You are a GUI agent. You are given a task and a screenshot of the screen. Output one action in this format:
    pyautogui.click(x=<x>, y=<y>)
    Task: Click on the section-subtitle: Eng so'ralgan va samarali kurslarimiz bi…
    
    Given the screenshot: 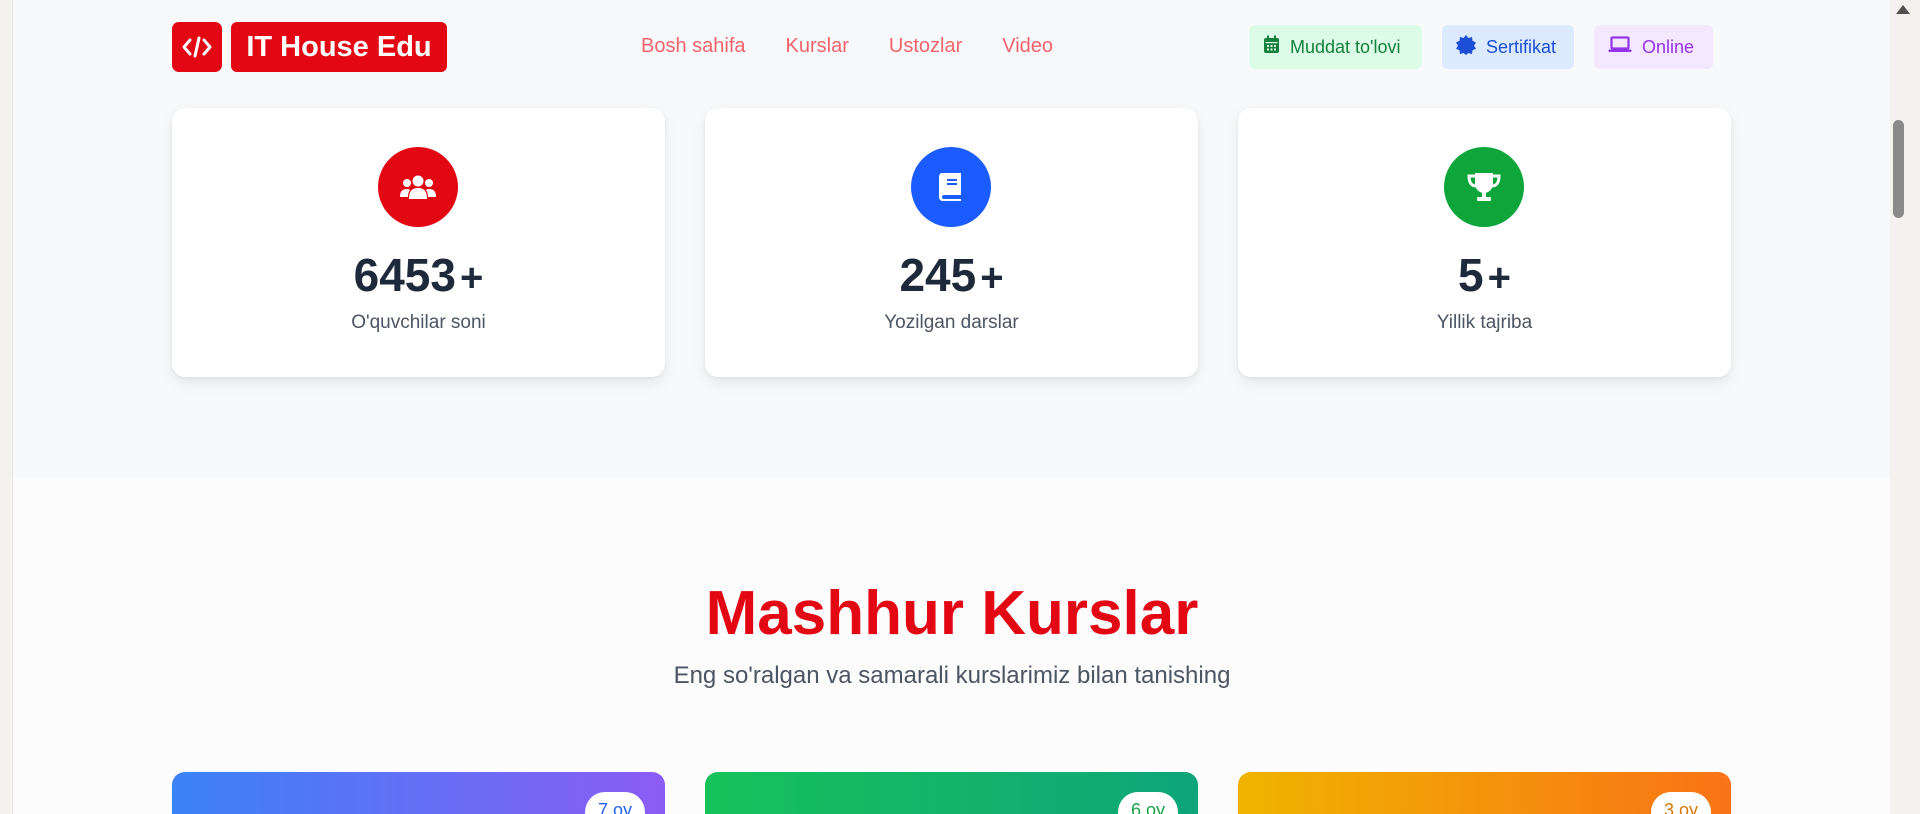 What is the action you would take?
    pyautogui.click(x=952, y=675)
    